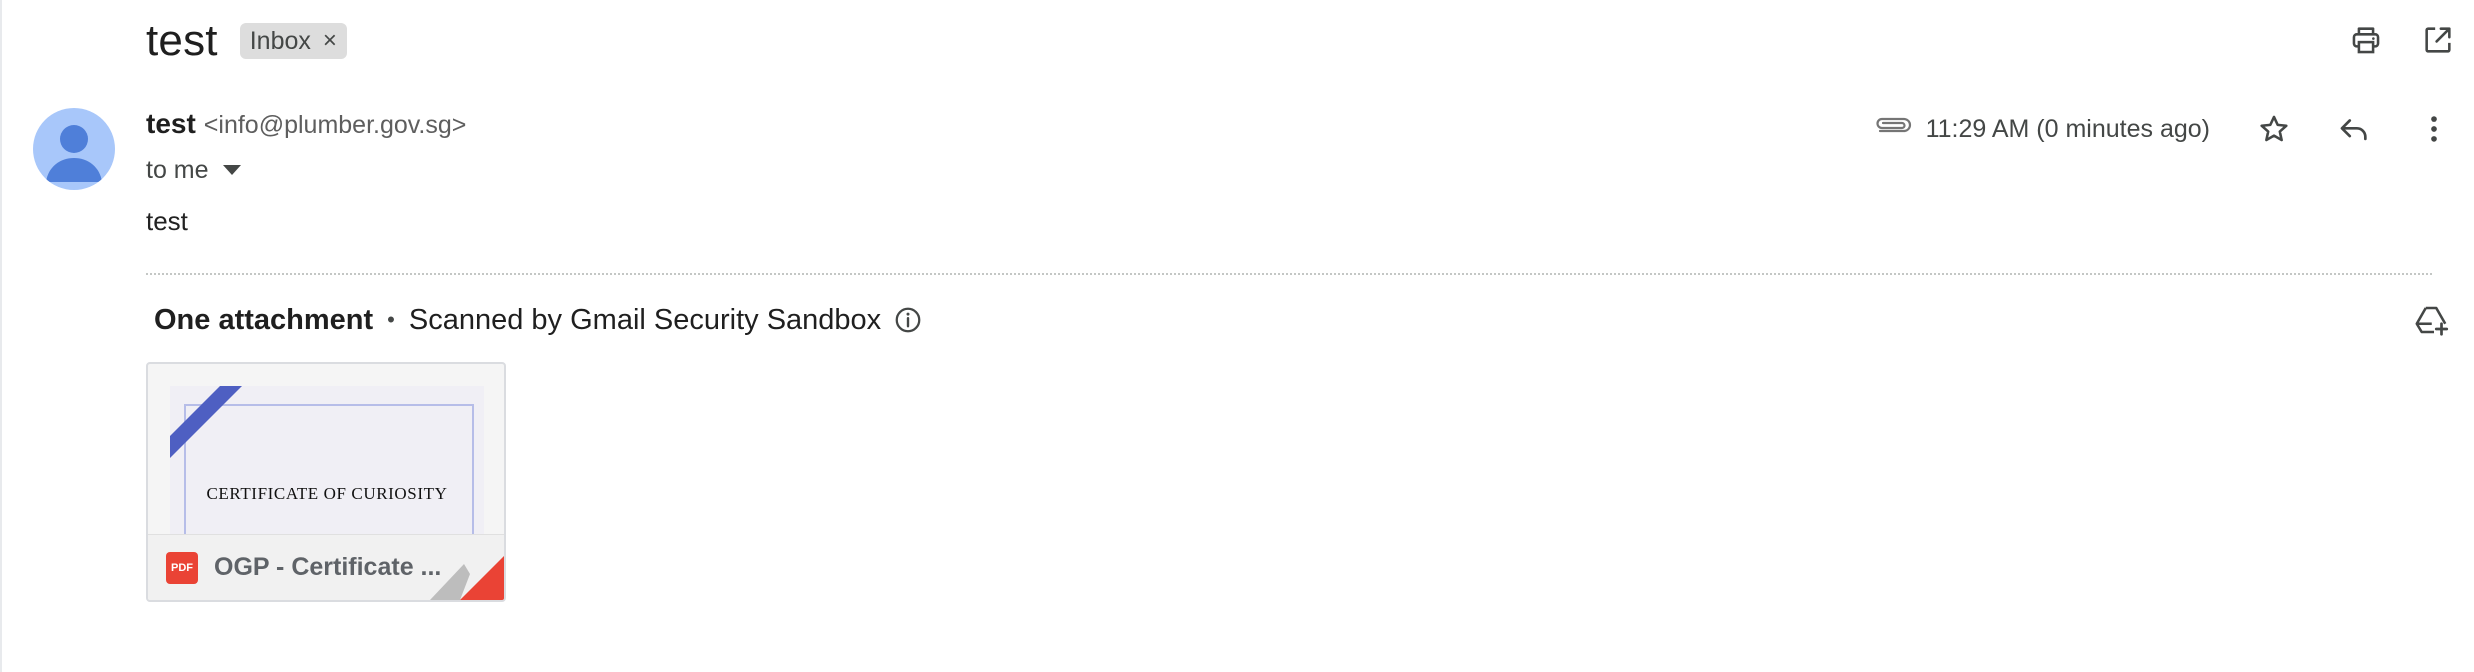 The width and height of the screenshot is (2474, 672). I want to click on subject-row: test Inbox ×, so click(246, 41).